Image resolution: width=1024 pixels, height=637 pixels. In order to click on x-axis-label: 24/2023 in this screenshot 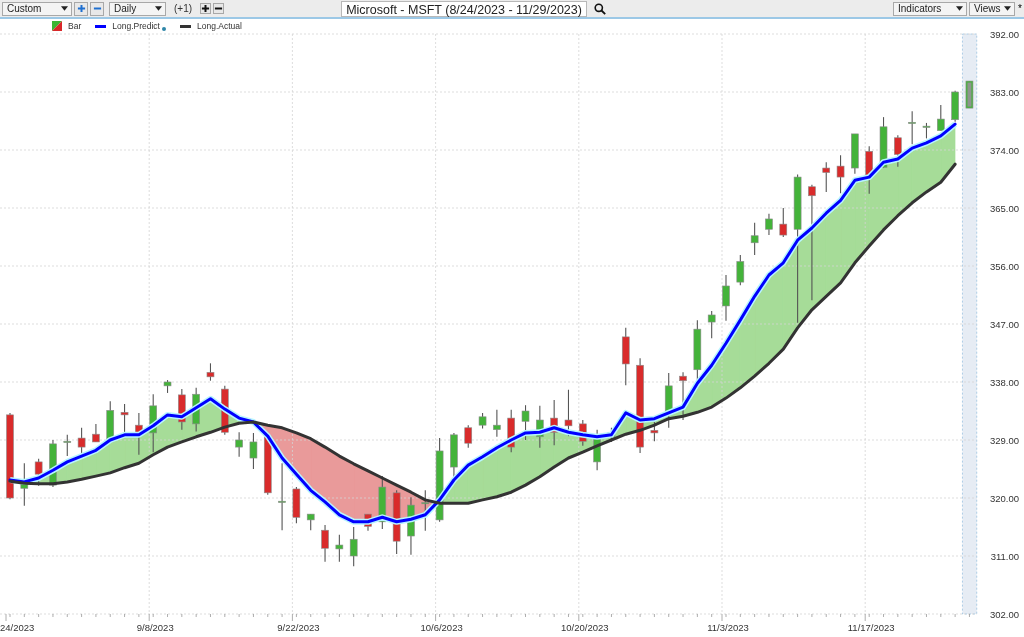, I will do `click(17, 627)`.